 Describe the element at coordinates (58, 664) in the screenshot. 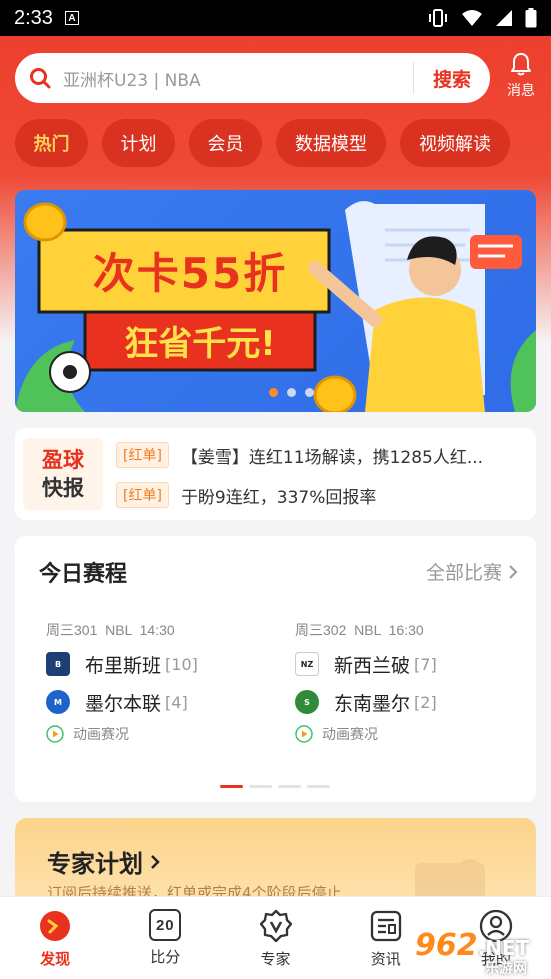

I see `team-logo-icon: B` at that location.